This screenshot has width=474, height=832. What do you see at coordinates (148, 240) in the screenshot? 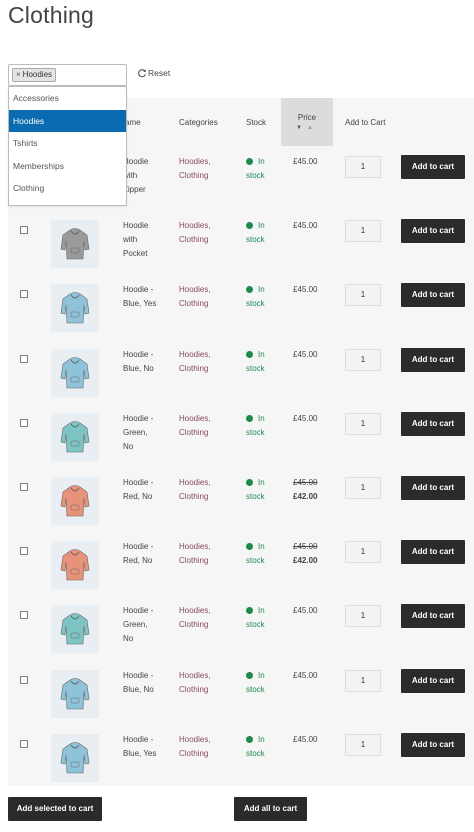
I see `product-name-link: Hoodie with Pocket` at bounding box center [148, 240].